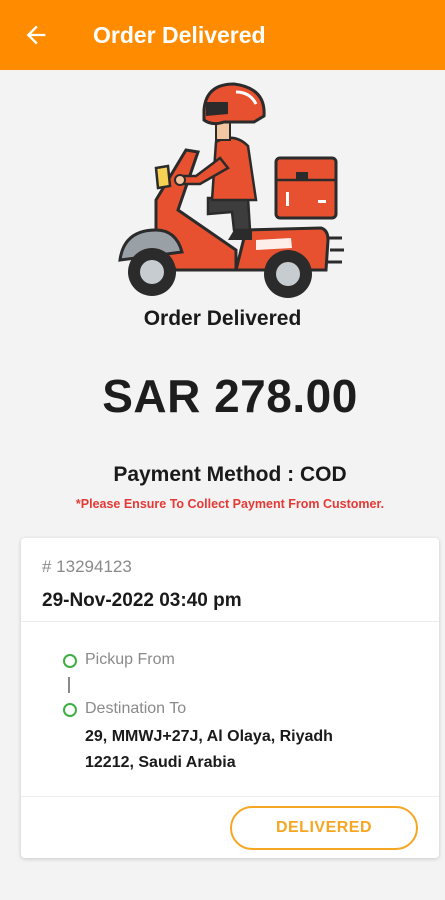  What do you see at coordinates (209, 736) in the screenshot?
I see `destination-address-line-1: 29, MMWJ+27J, Al Olaya, Riyadh` at bounding box center [209, 736].